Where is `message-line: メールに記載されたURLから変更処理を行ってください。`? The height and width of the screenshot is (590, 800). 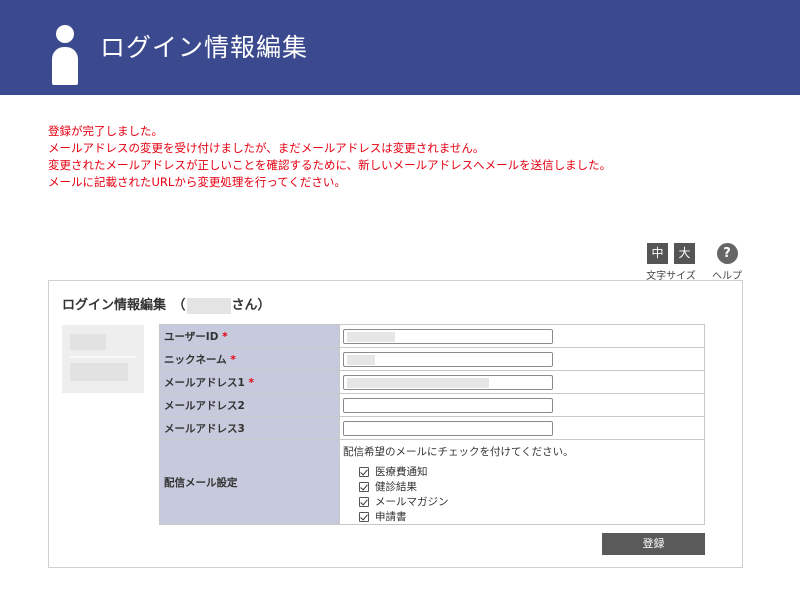
message-line: メールに記載されたURLから変更処理を行ってください。 is located at coordinates (197, 182).